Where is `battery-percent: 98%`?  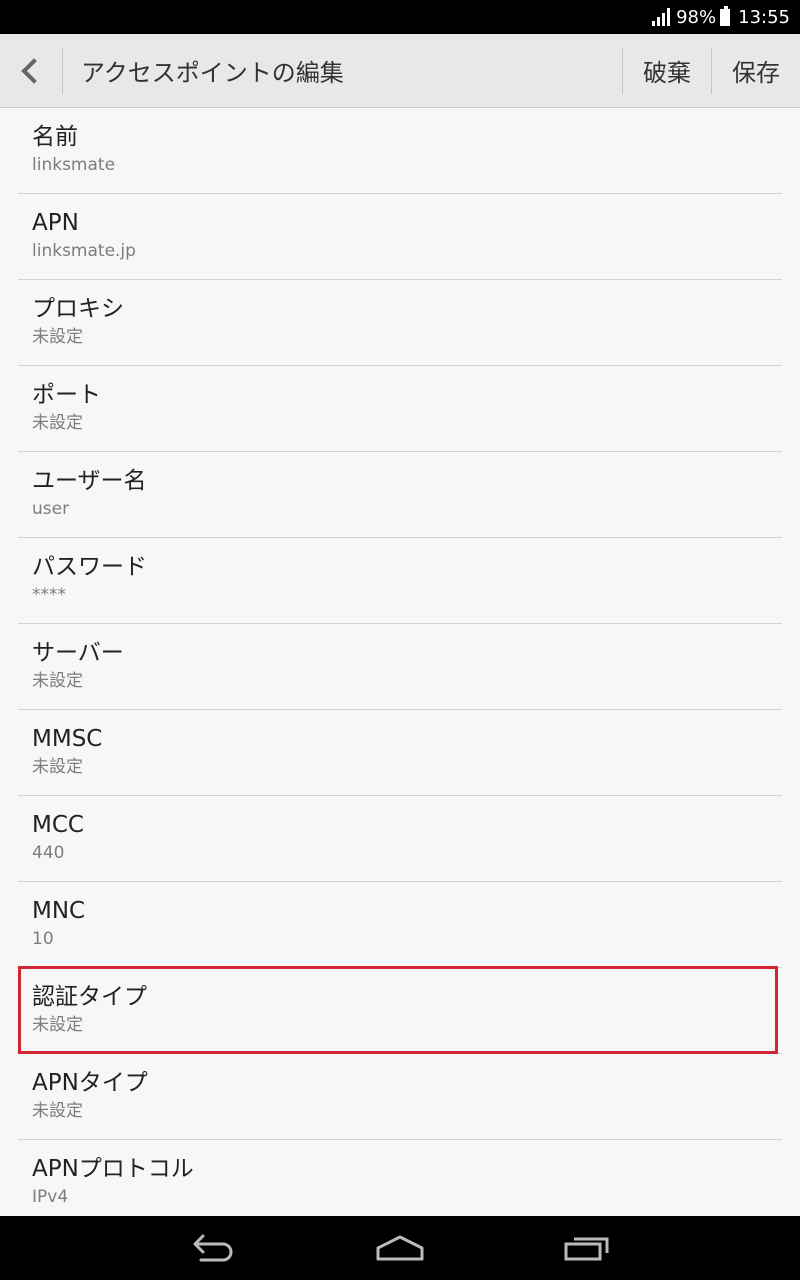
battery-percent: 98% is located at coordinates (696, 17).